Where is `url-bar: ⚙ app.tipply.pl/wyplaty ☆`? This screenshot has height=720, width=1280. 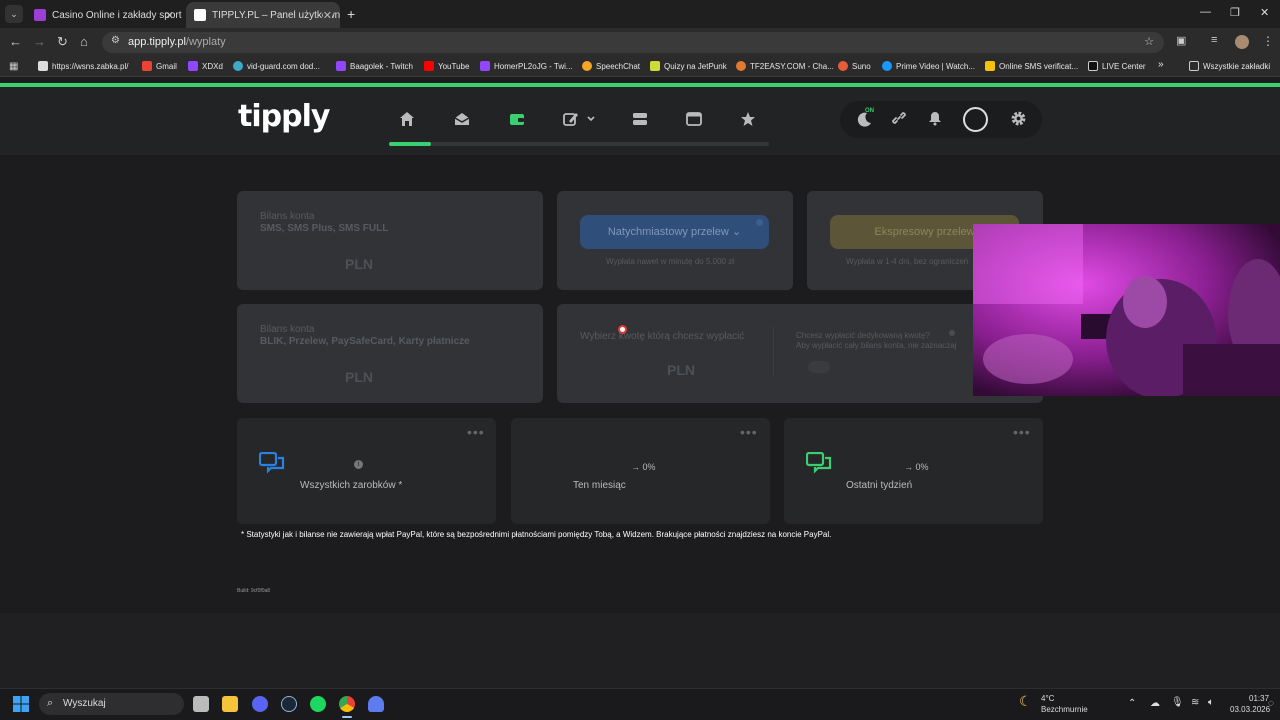
url-bar: ⚙ app.tipply.pl/wyplaty ☆ is located at coordinates (633, 42).